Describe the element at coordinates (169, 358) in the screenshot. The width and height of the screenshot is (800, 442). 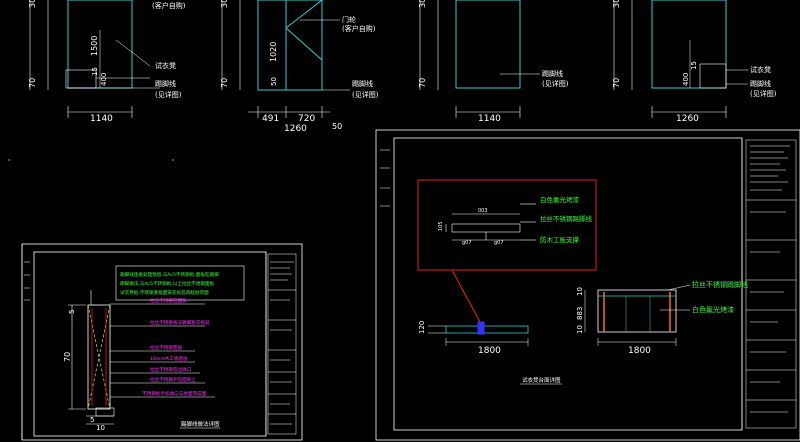
I see `left-callout-4: 18mm木工板基层` at that location.